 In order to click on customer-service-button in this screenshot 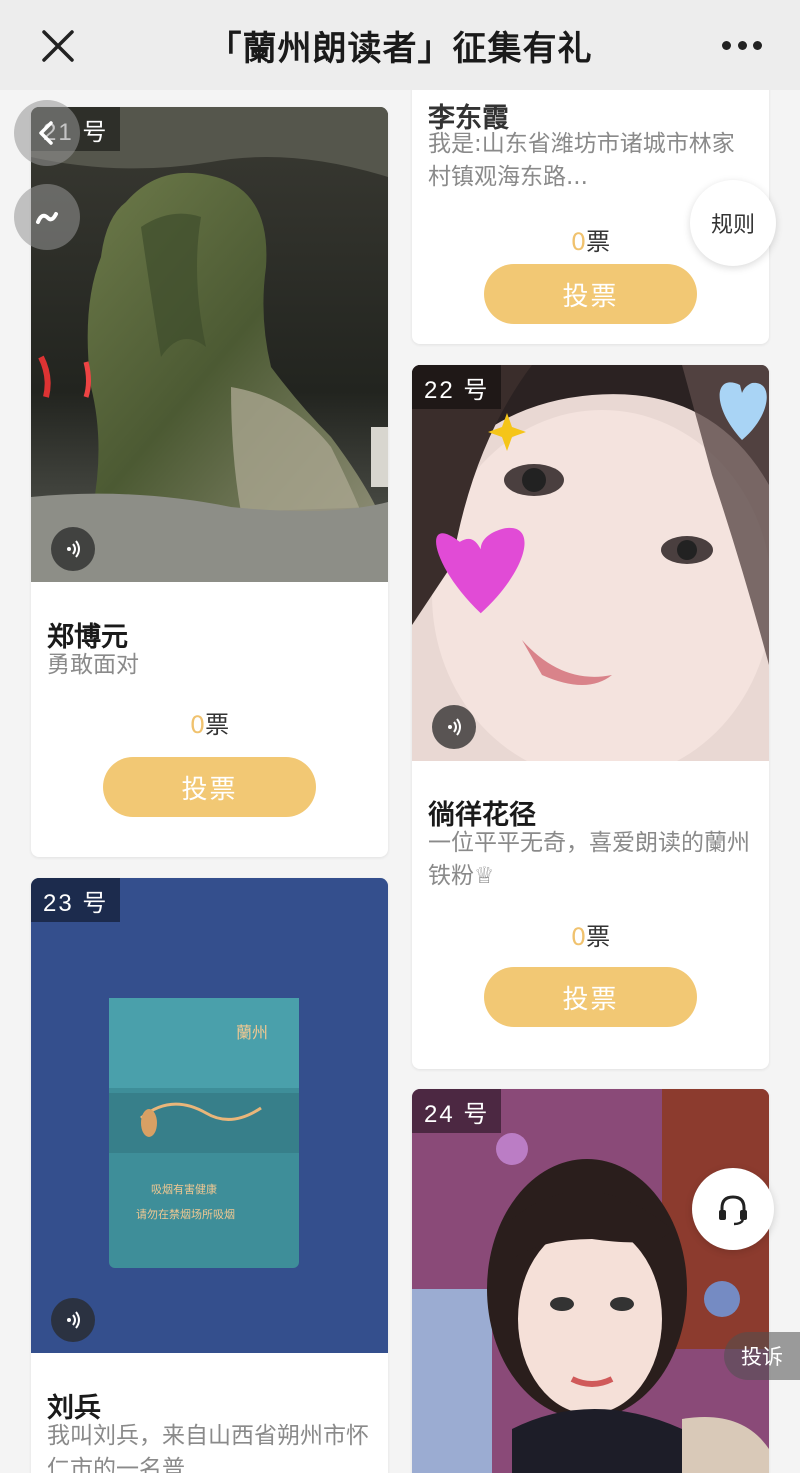, I will do `click(733, 1209)`.